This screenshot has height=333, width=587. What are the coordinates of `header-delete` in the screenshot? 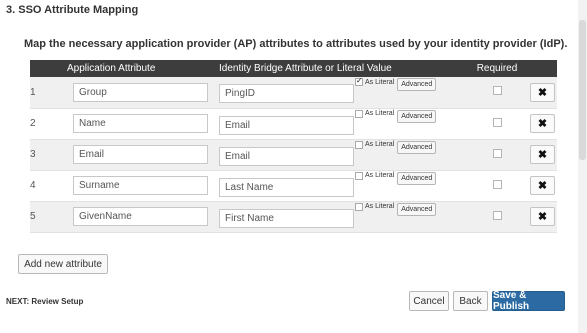 It's located at (543, 68).